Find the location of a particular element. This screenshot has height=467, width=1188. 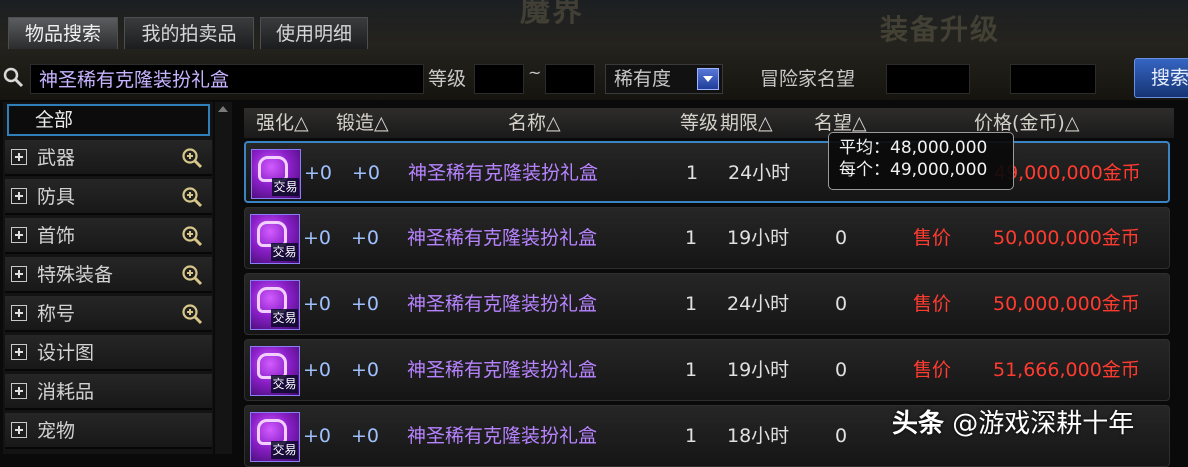

rarity-select-label: 稀有度 is located at coordinates (643, 79).